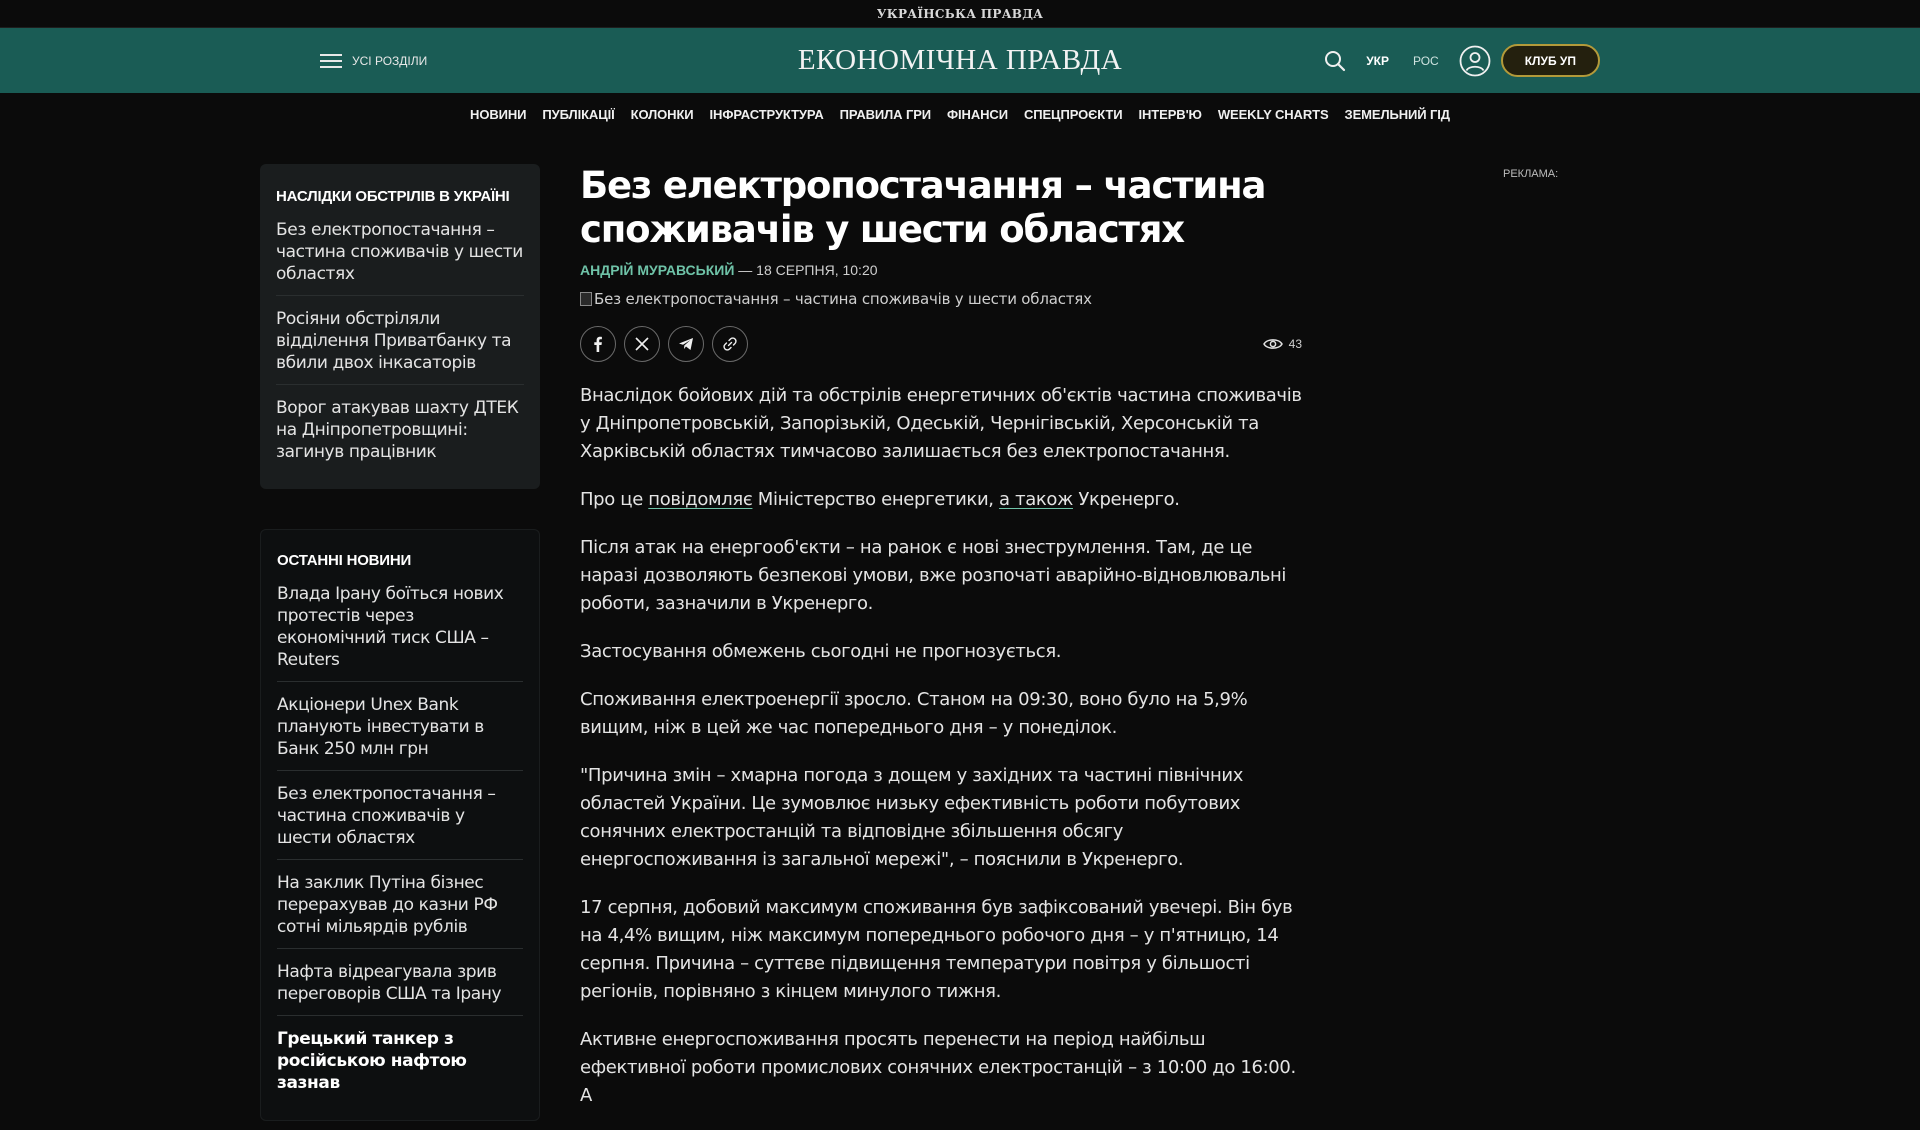 The width and height of the screenshot is (1920, 1130). Describe the element at coordinates (1126, 499) in the screenshot. I see `text-span: Укренерго.` at that location.